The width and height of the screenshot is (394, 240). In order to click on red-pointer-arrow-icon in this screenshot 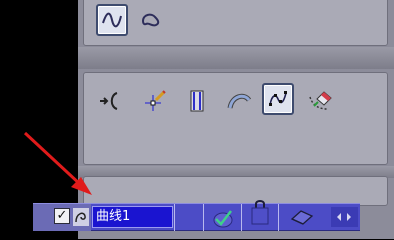, I will do `click(57, 163)`.